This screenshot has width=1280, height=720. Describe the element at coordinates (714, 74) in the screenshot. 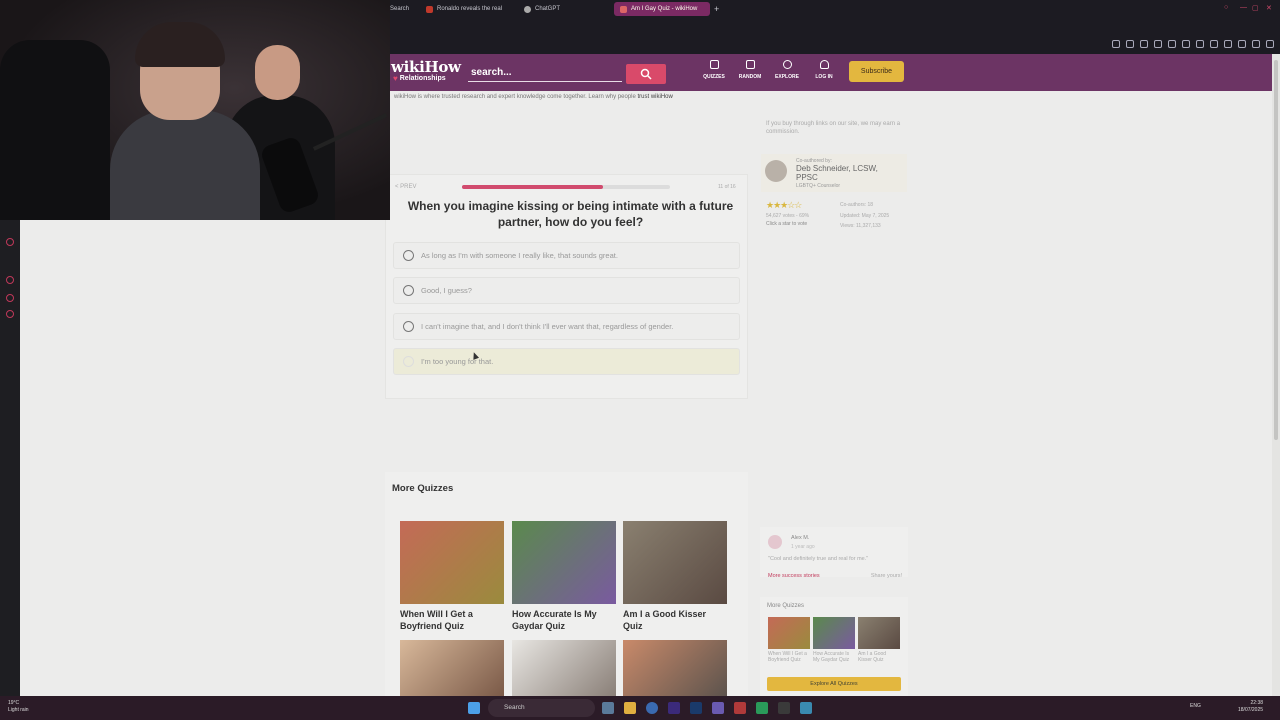

I see `nav-quizzes: QUIZZES` at that location.